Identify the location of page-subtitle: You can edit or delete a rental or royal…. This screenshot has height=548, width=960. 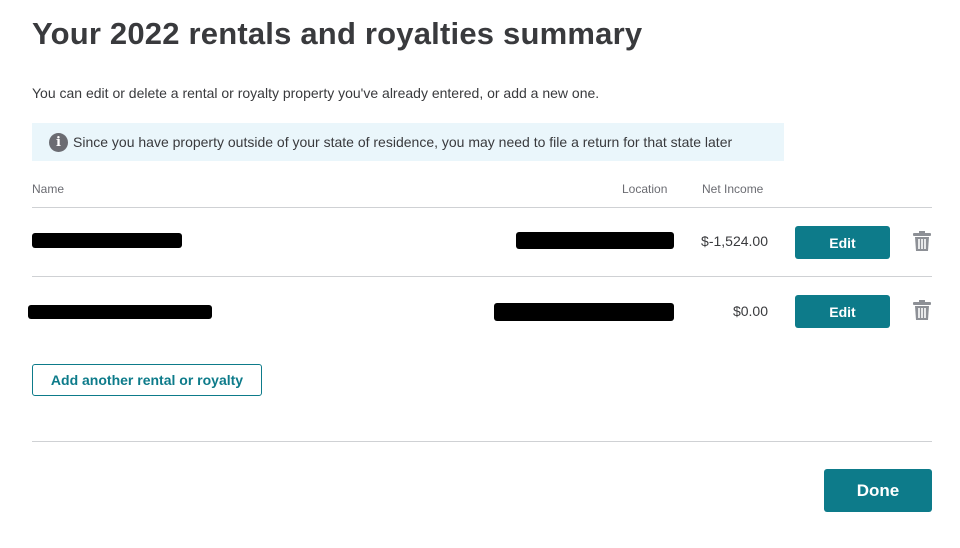
(316, 93).